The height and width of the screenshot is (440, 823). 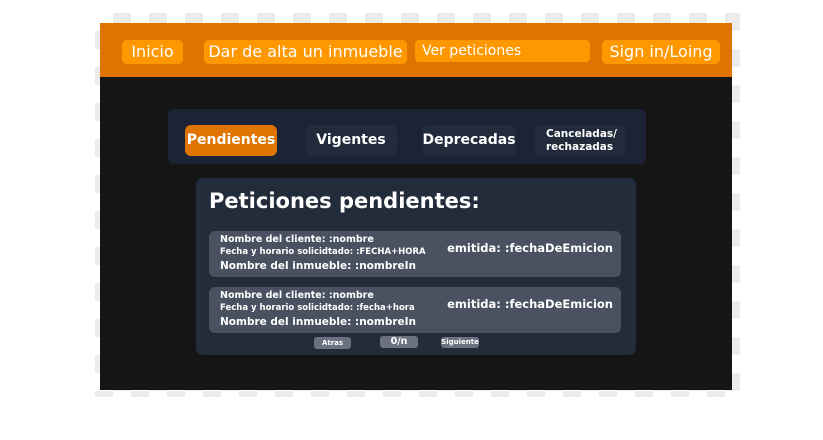 I want to click on tab-canceladas-label-line2: rechazadas, so click(x=580, y=147).